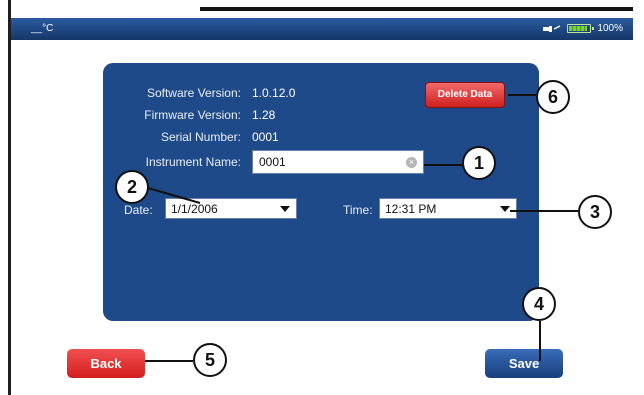 The width and height of the screenshot is (644, 395). I want to click on serial-number-value: 0001, so click(265, 137).